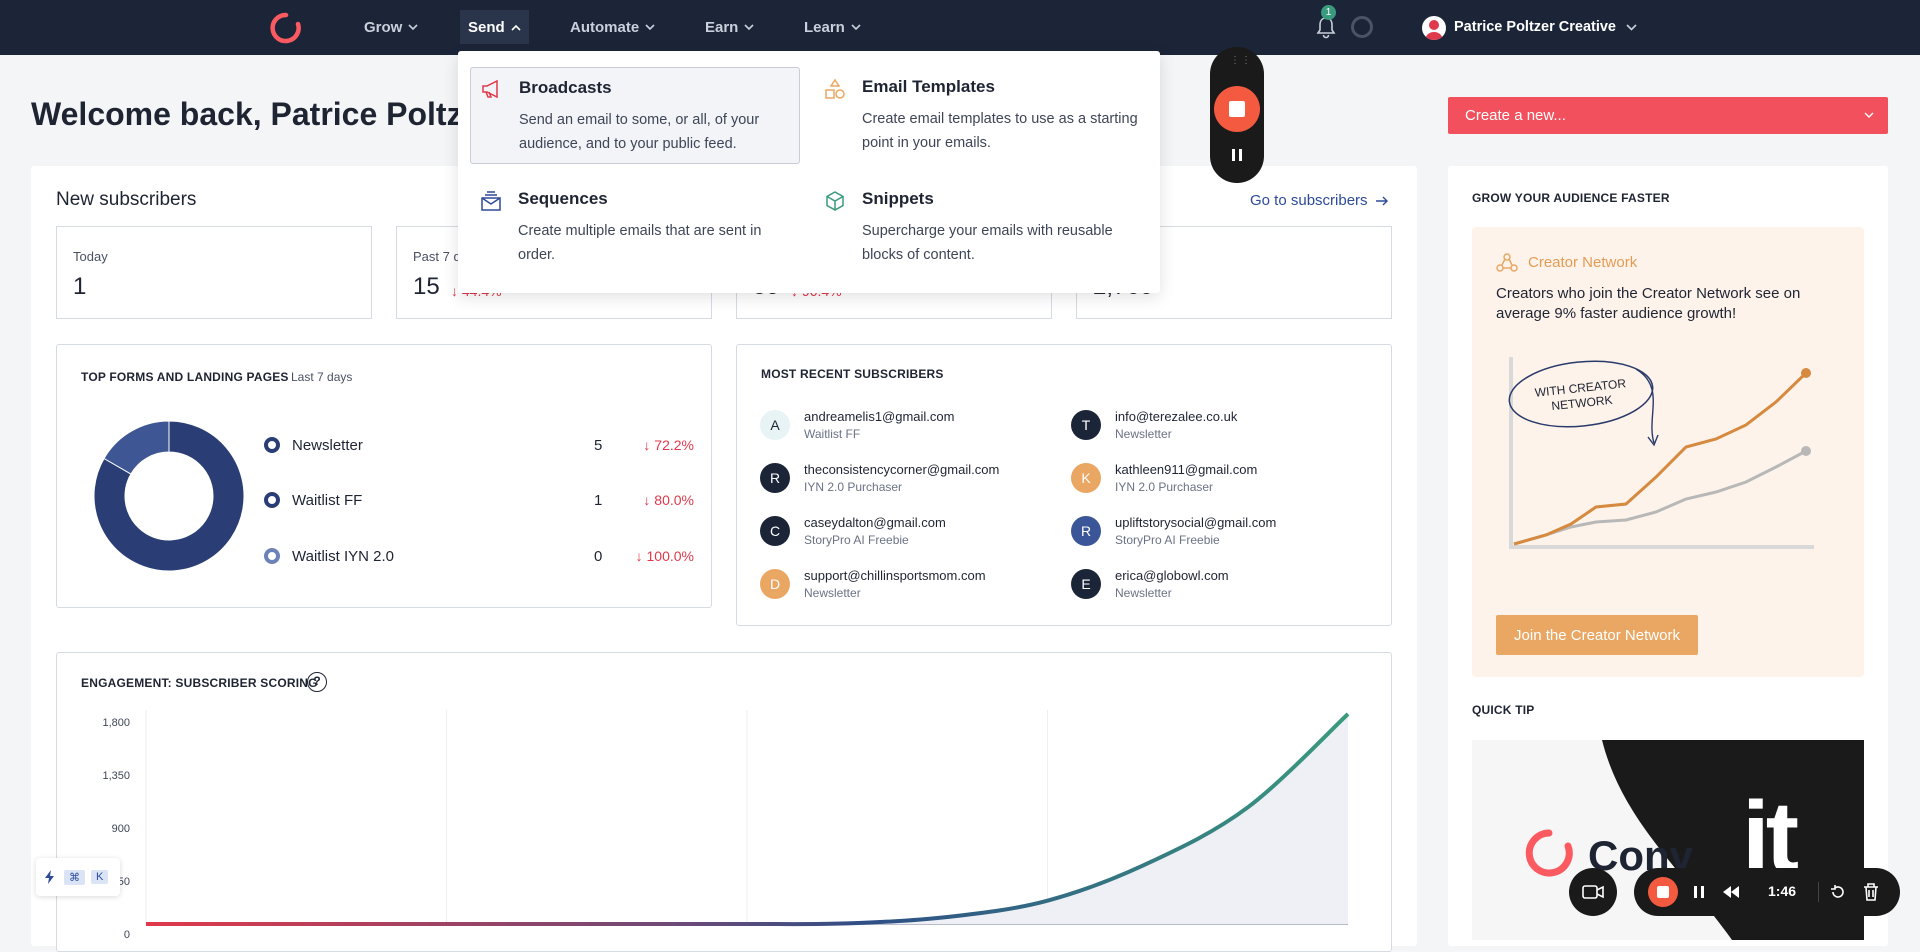 This screenshot has width=1920, height=952. I want to click on cube-icon, so click(835, 201).